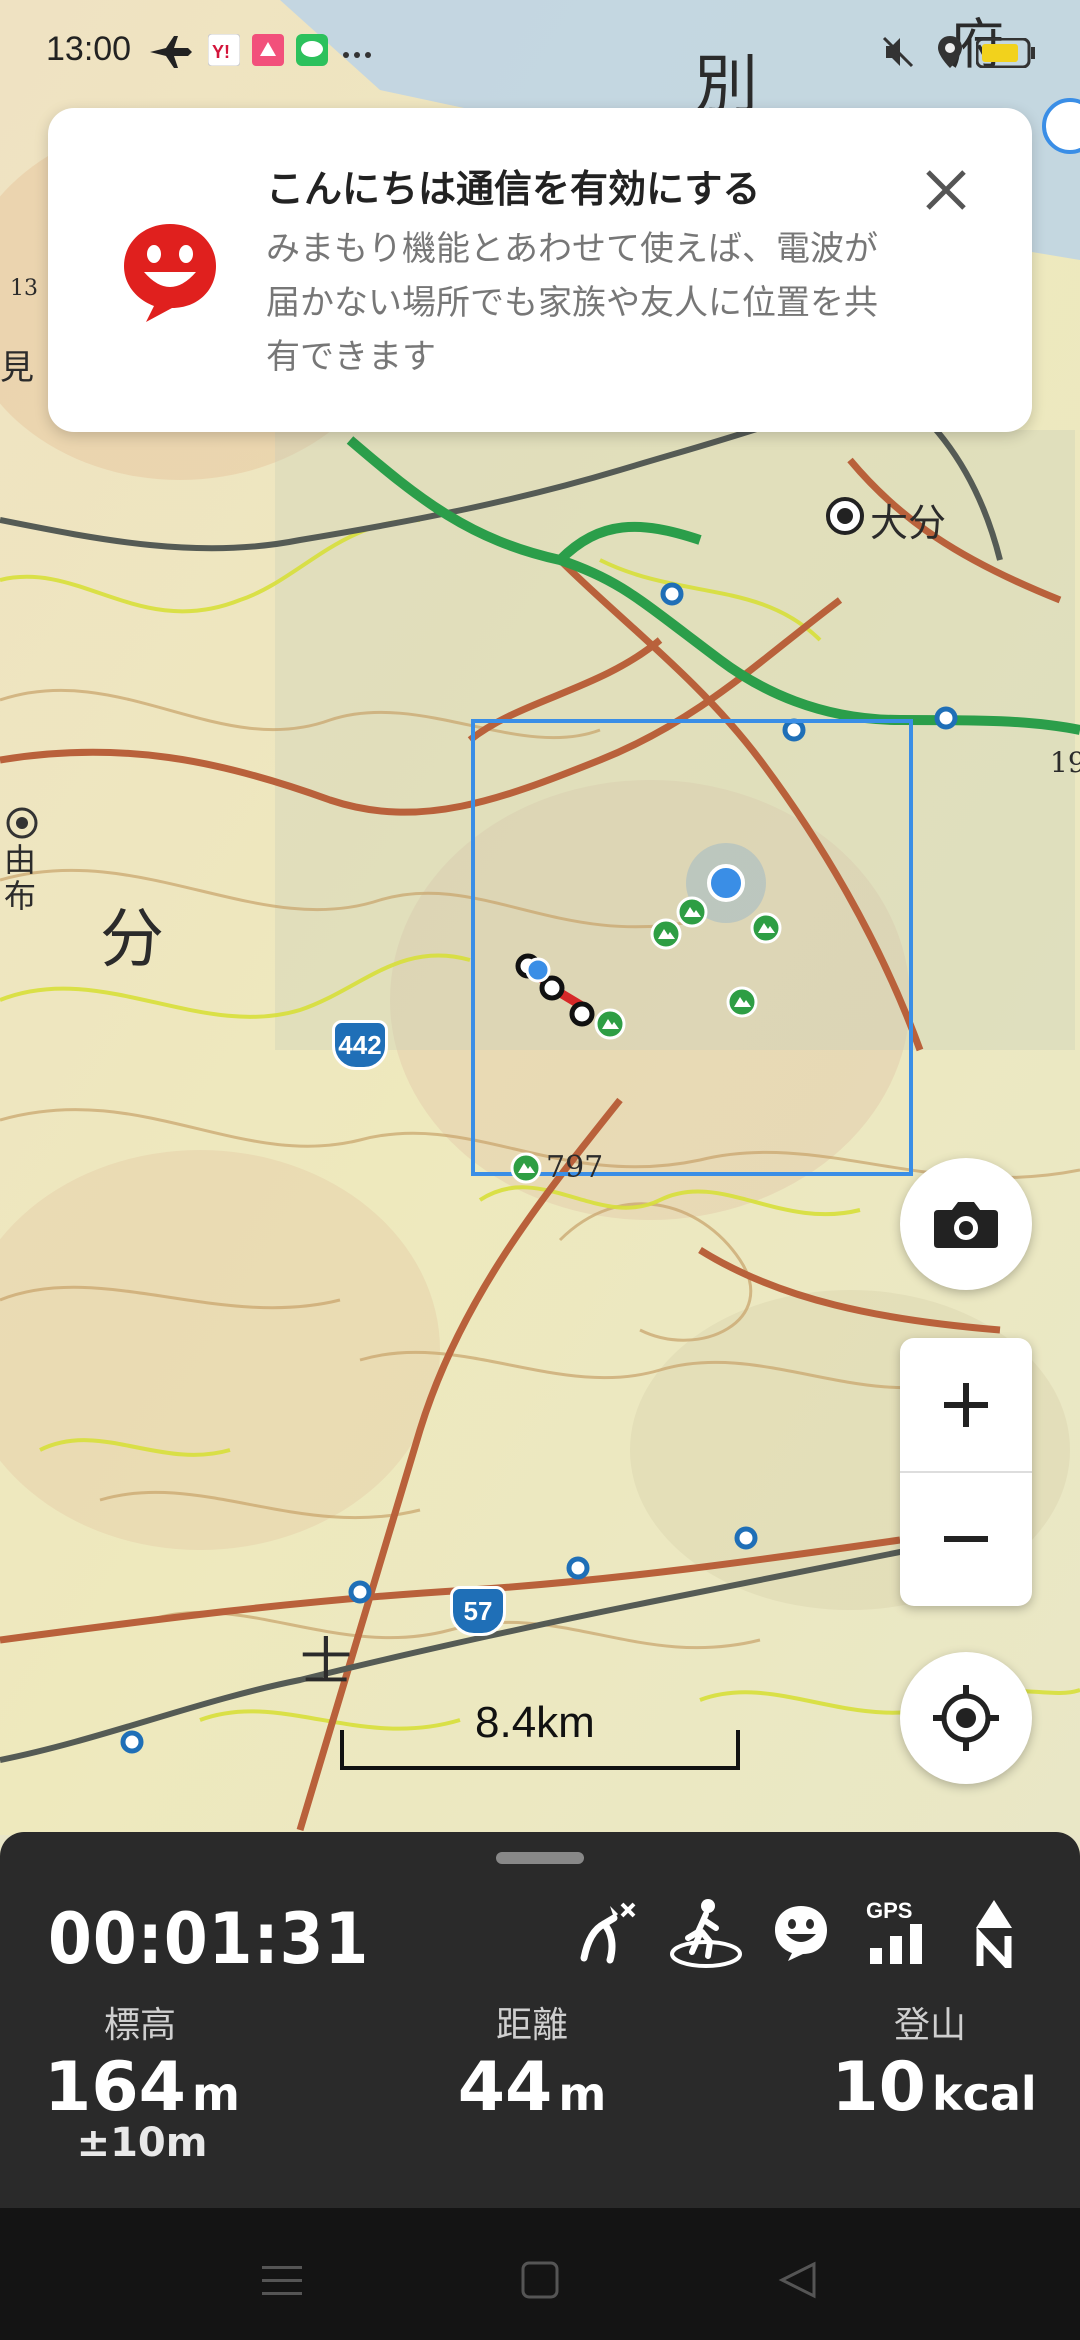 This screenshot has width=1080, height=2340. I want to click on yahoo-icon: Y!, so click(224, 51).